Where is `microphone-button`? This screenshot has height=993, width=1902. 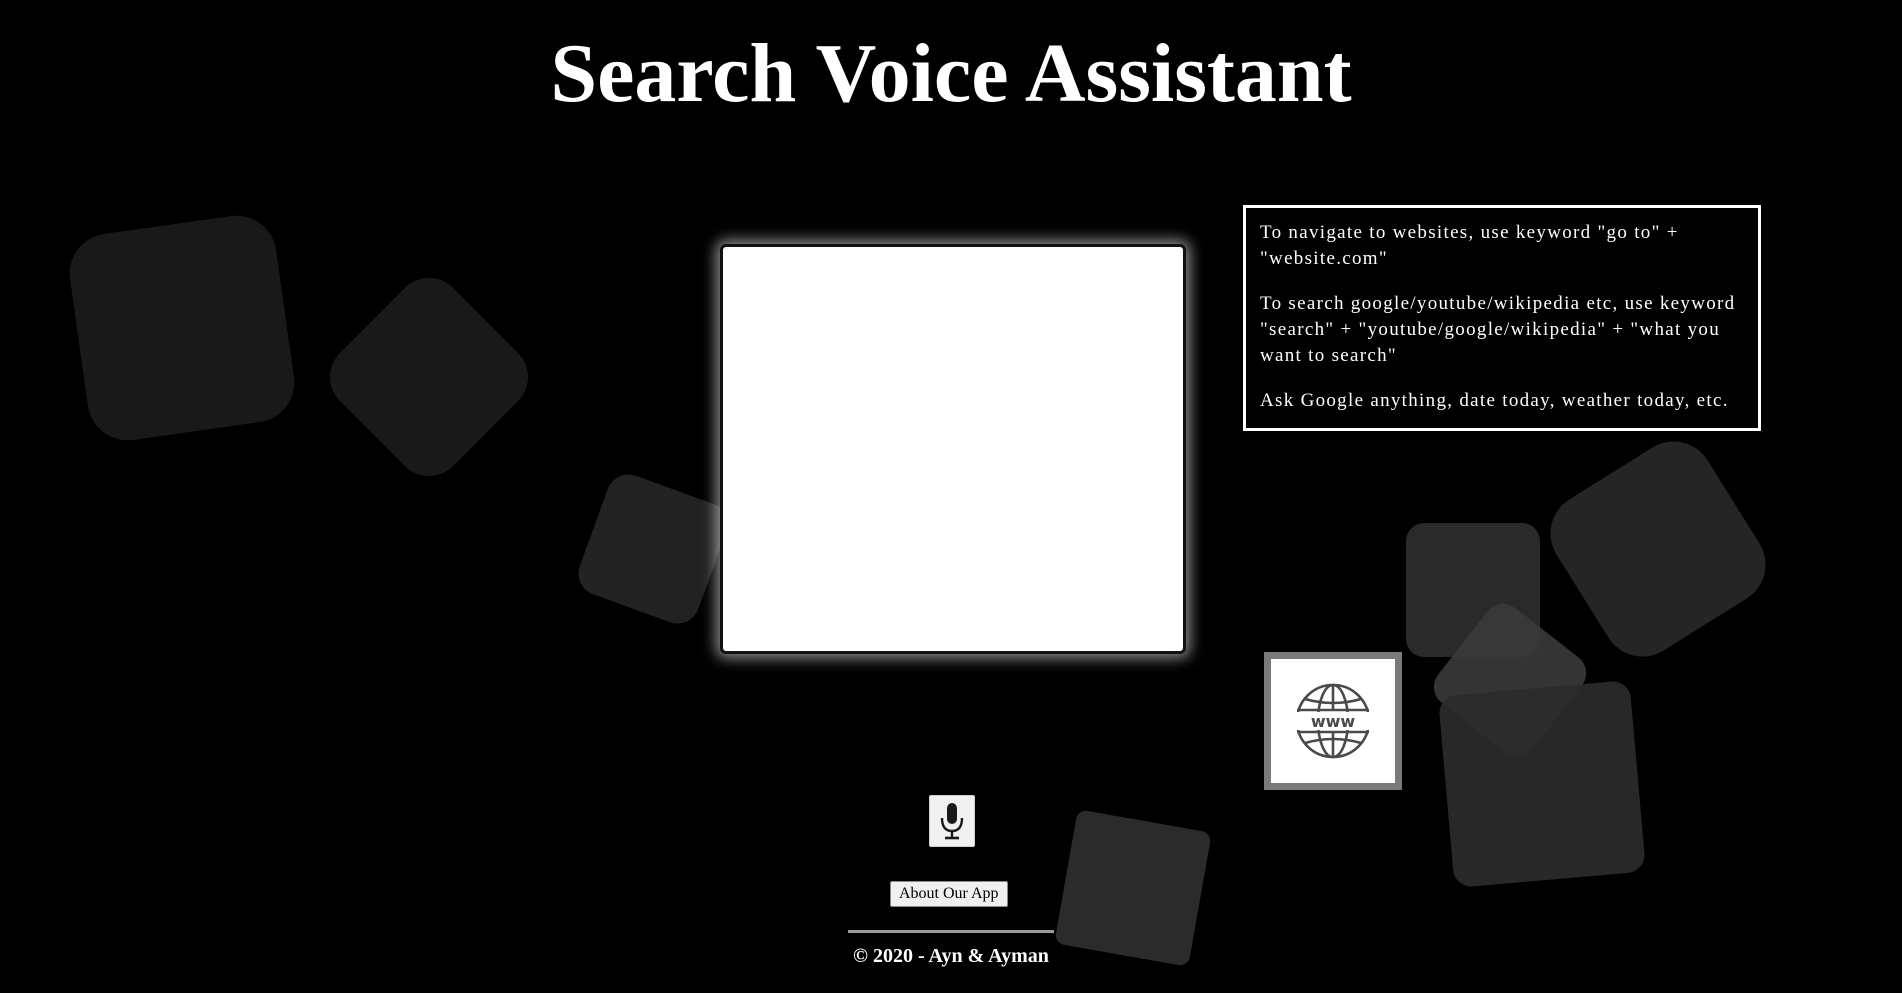 microphone-button is located at coordinates (952, 821).